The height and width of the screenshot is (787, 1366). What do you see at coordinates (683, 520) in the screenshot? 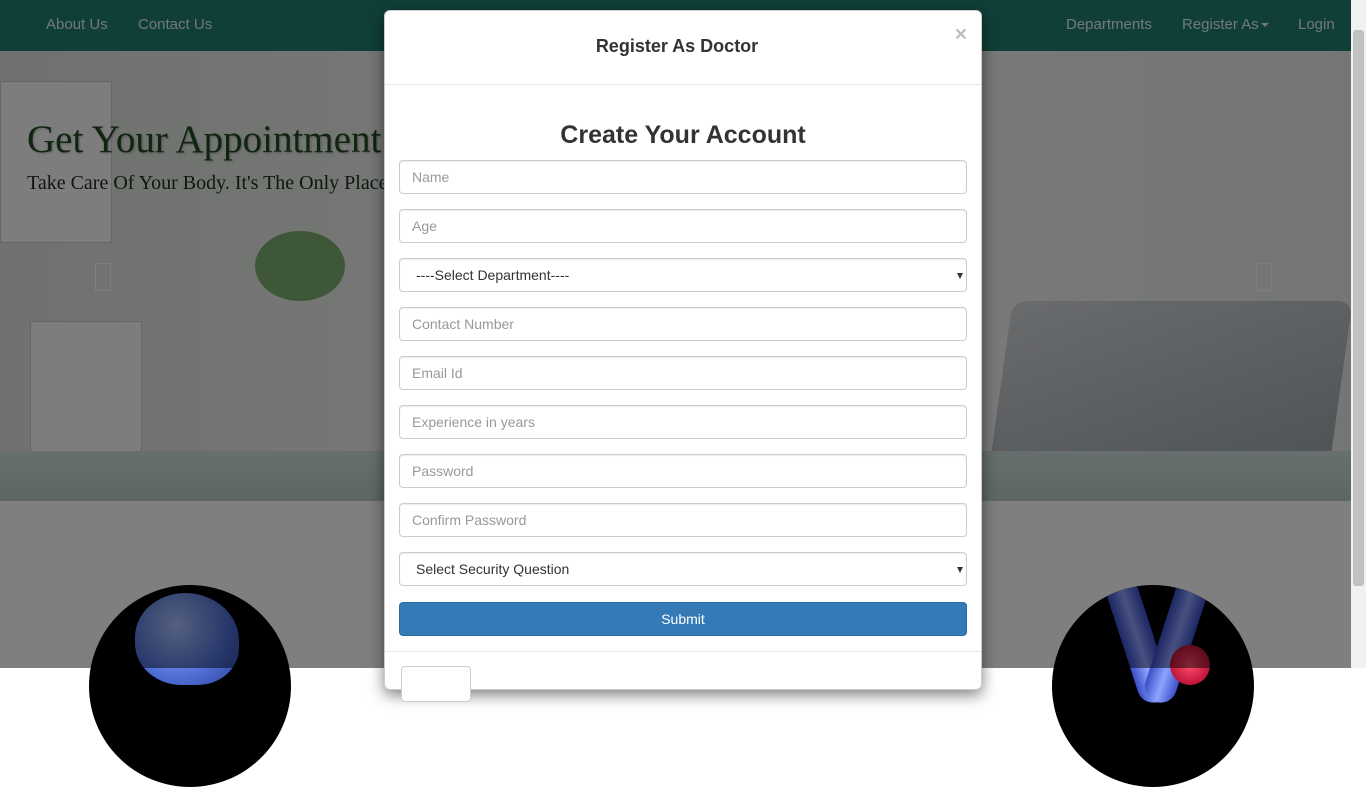
I see `confirm-password-input` at bounding box center [683, 520].